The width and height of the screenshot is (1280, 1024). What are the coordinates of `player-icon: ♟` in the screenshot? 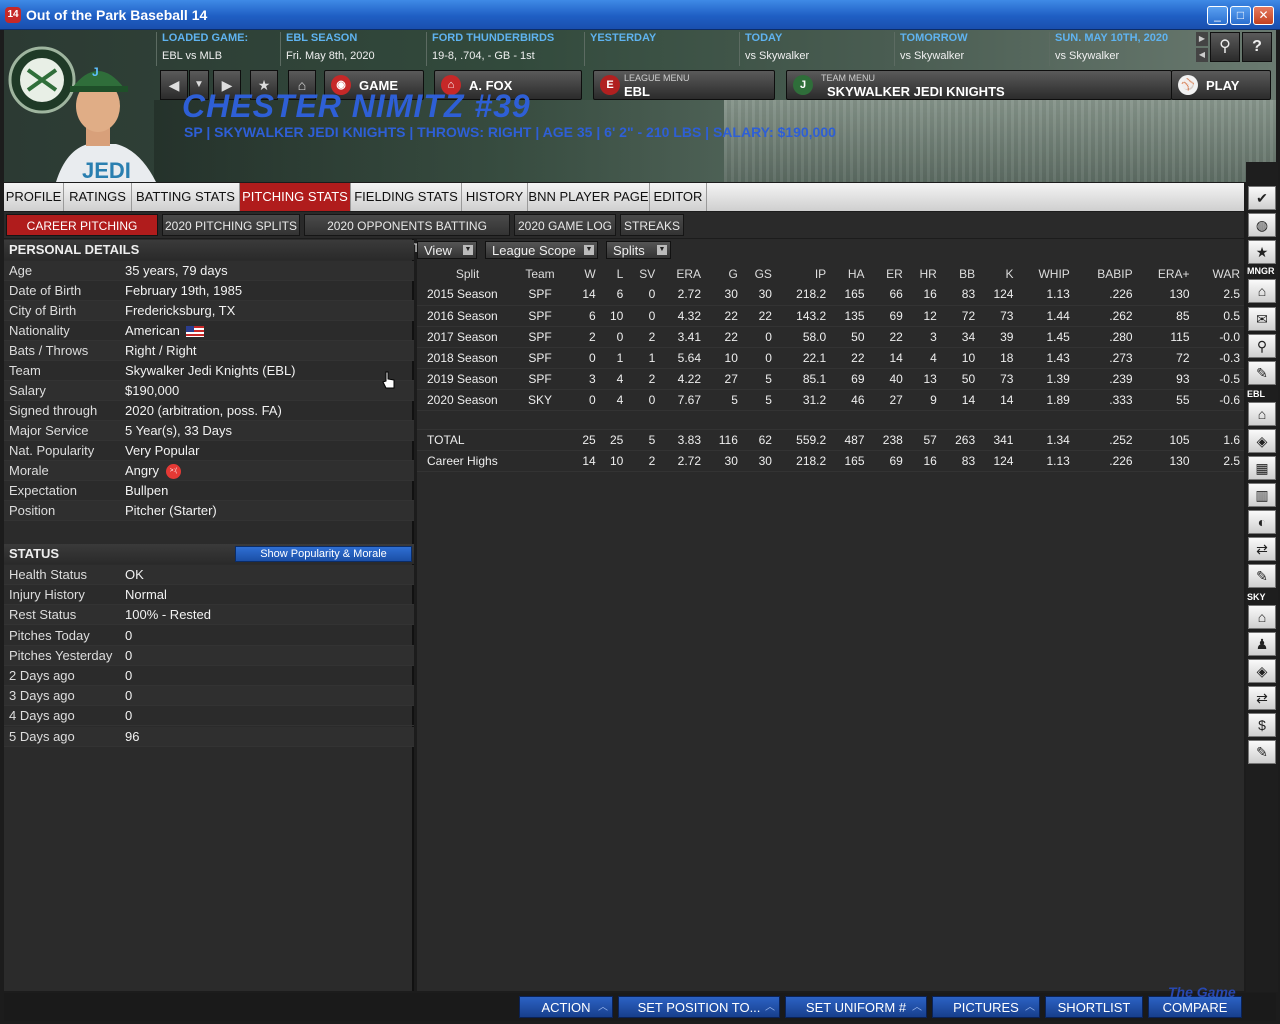 It's located at (1262, 644).